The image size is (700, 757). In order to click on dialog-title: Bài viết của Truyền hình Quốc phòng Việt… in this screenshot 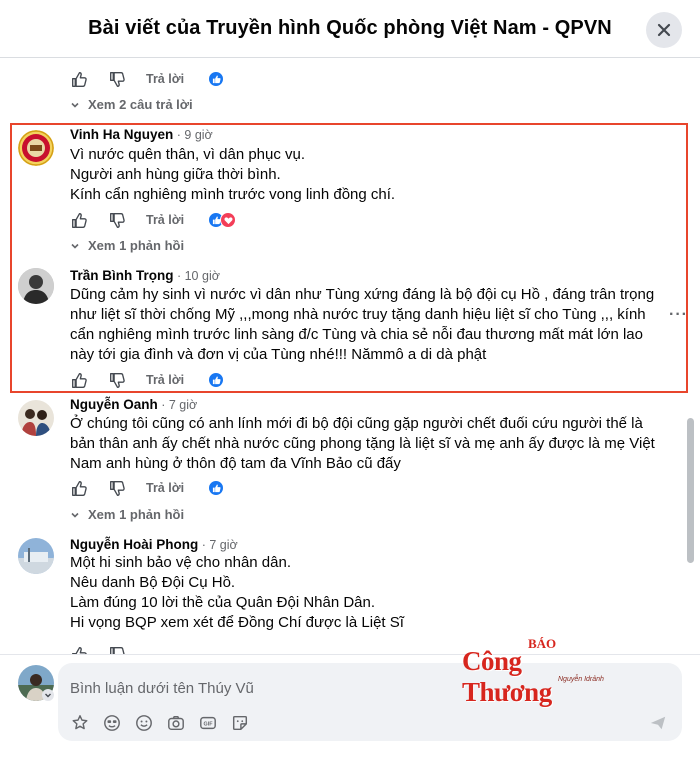, I will do `click(350, 28)`.